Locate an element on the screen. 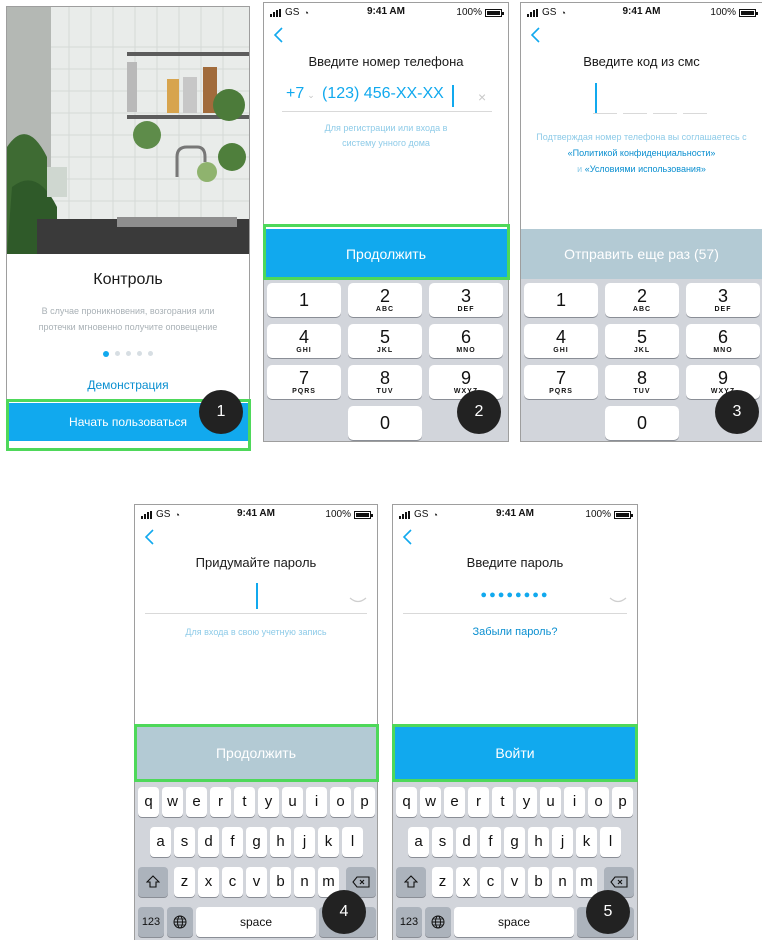 The height and width of the screenshot is (940, 762). country-code-select: +7 ⌄ is located at coordinates (300, 94).